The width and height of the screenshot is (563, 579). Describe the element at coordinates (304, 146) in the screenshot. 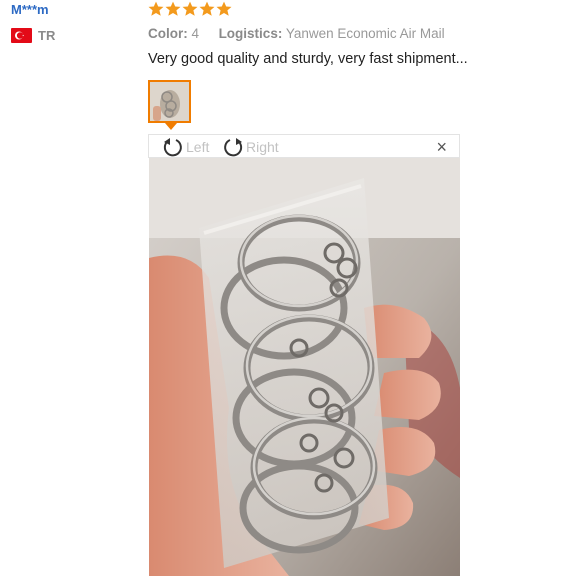

I see `image-viewer-toolbar: Left Right ×` at that location.